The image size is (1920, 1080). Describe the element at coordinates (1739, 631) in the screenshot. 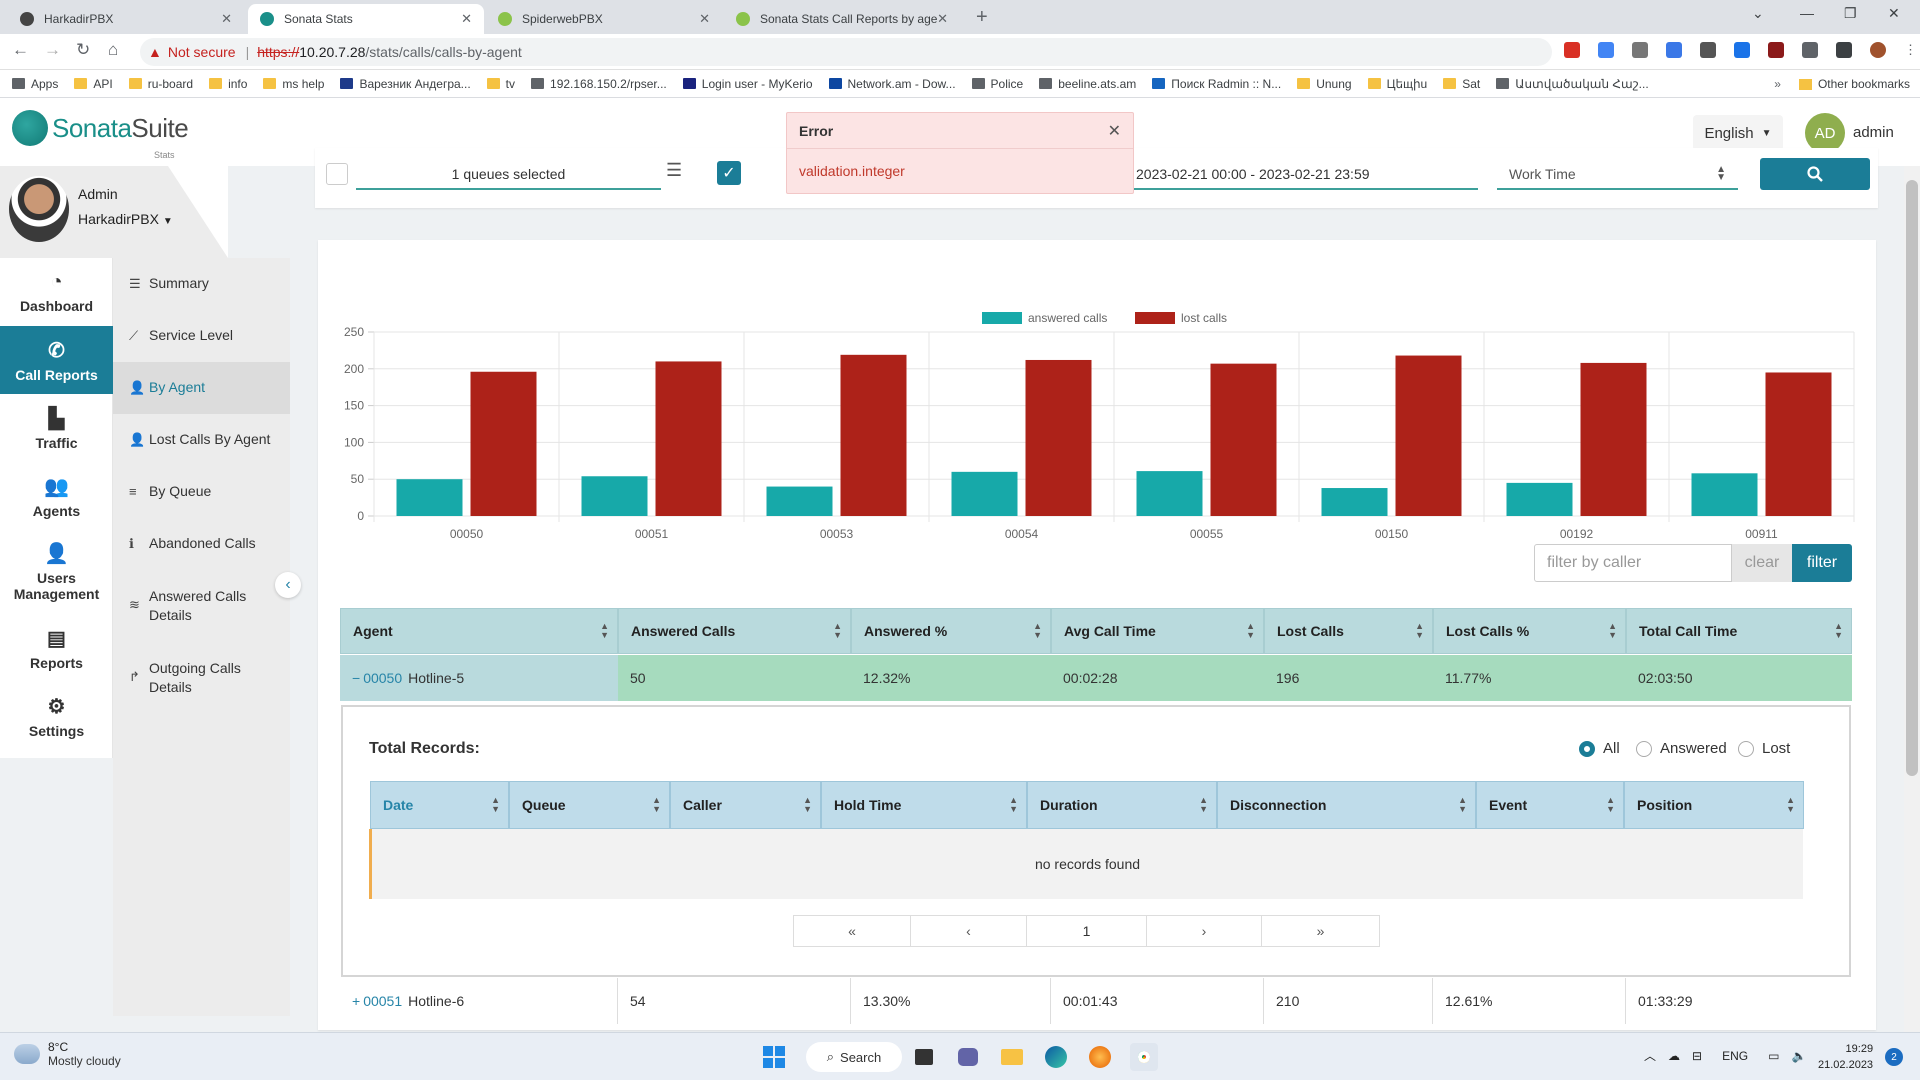

I see `col-header-total-call-time: Total Call Time ▲ ▼` at that location.